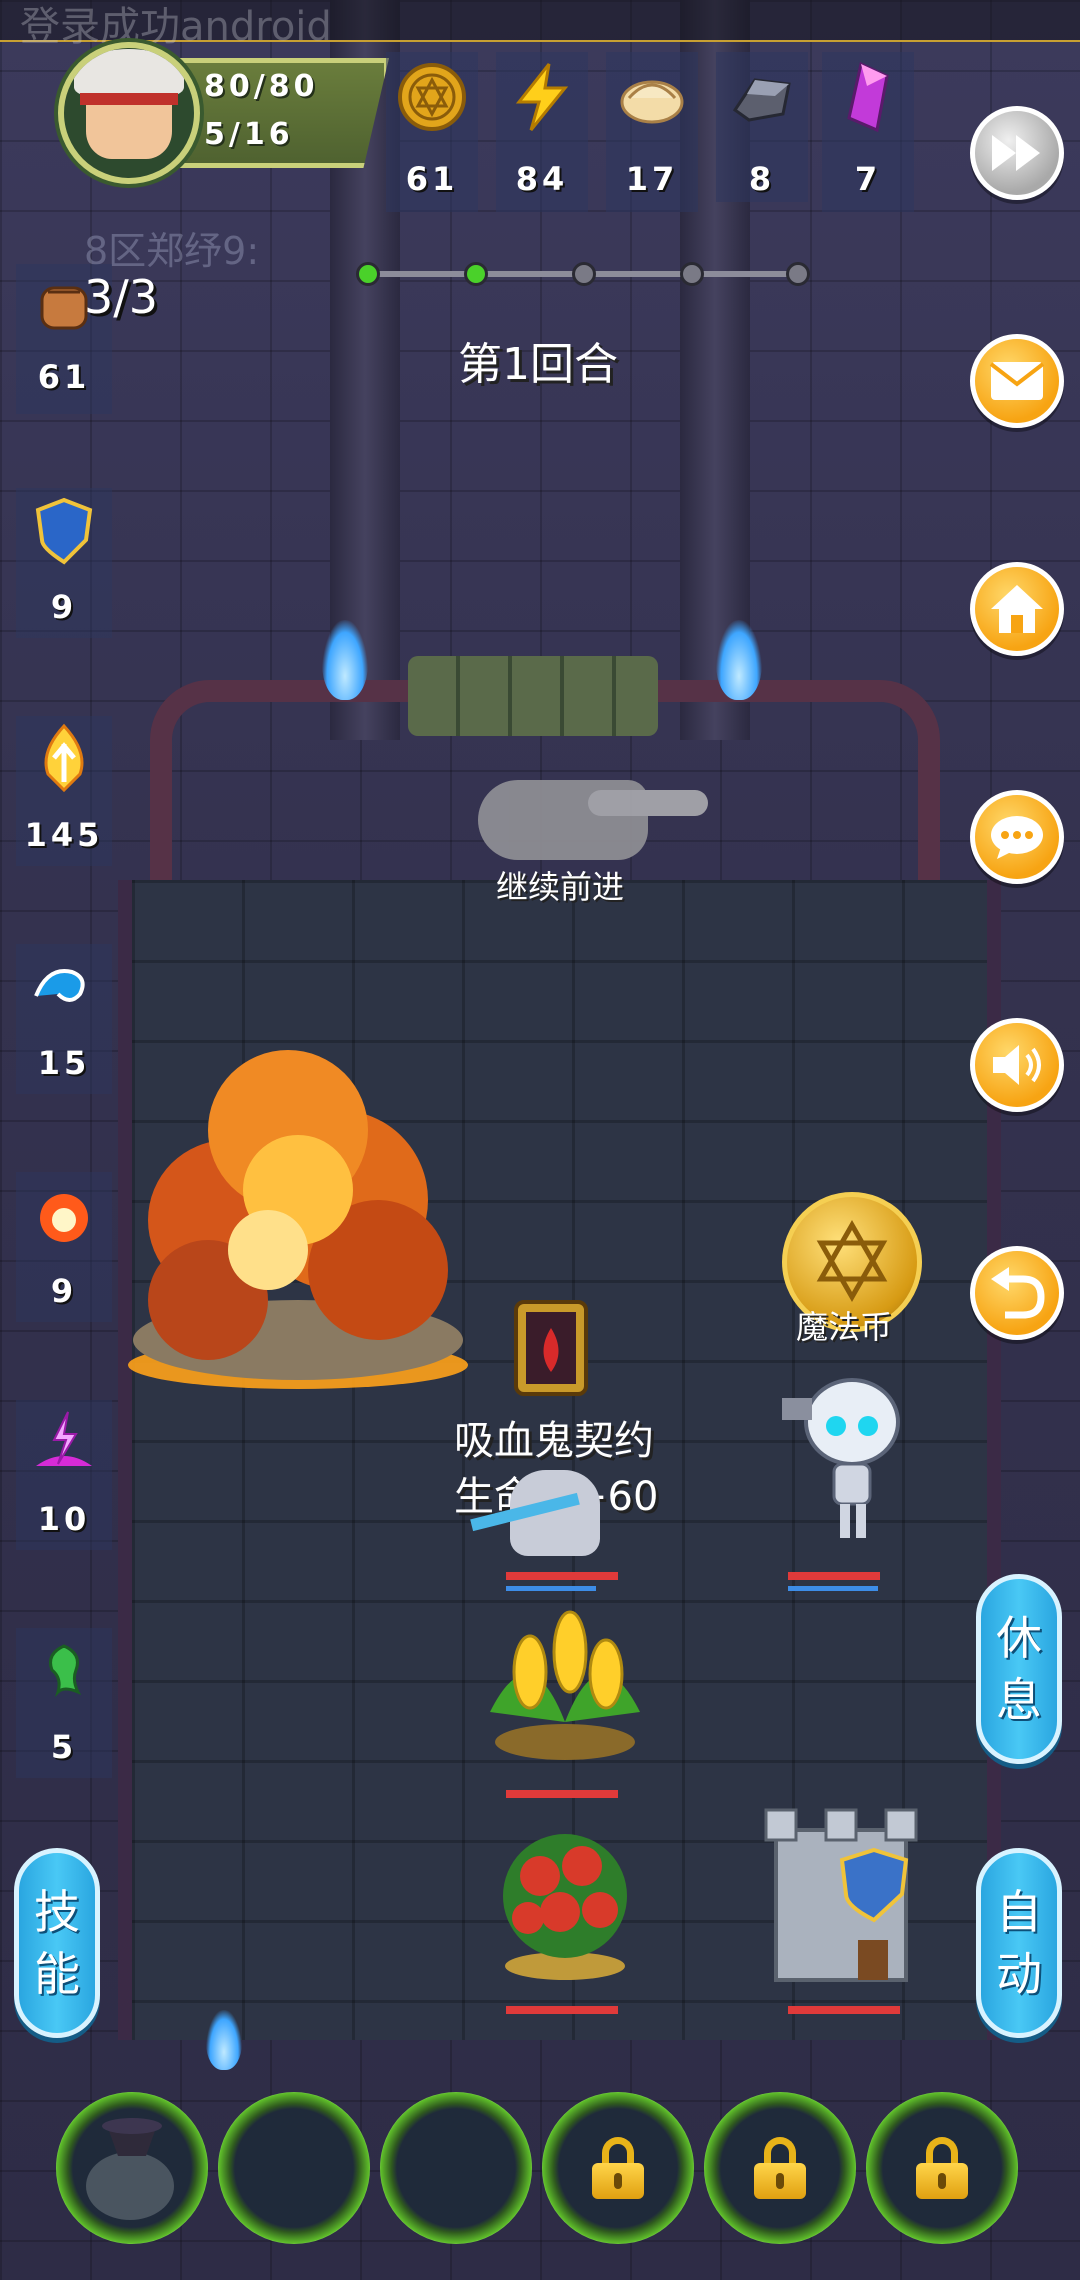 This screenshot has width=1080, height=2280. Describe the element at coordinates (533, 696) in the screenshot. I see `stone-gate` at that location.